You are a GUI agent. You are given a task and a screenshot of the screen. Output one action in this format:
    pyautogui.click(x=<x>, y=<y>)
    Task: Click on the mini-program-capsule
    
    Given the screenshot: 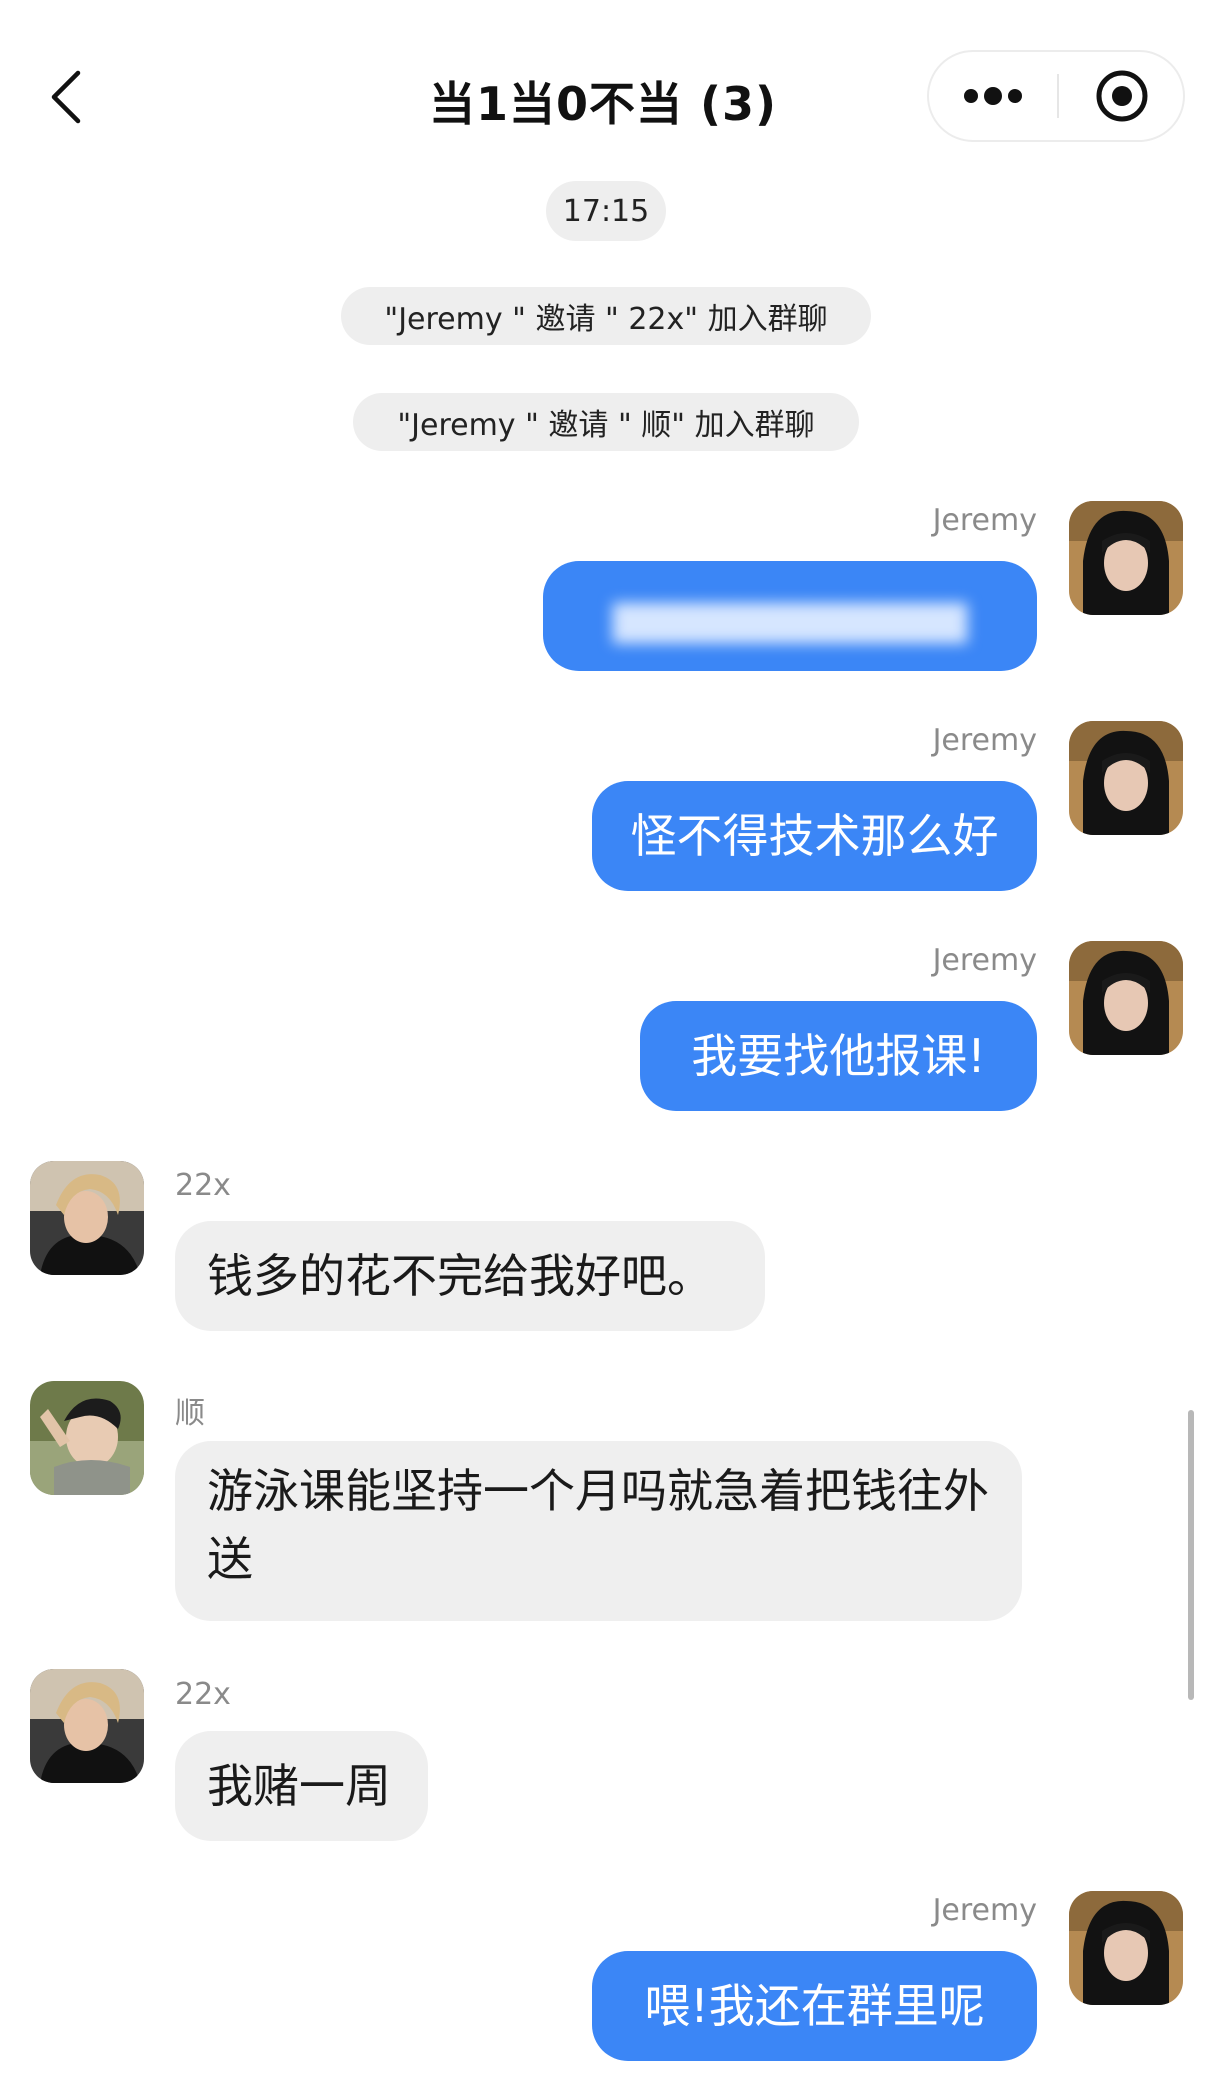 What is the action you would take?
    pyautogui.click(x=1056, y=96)
    